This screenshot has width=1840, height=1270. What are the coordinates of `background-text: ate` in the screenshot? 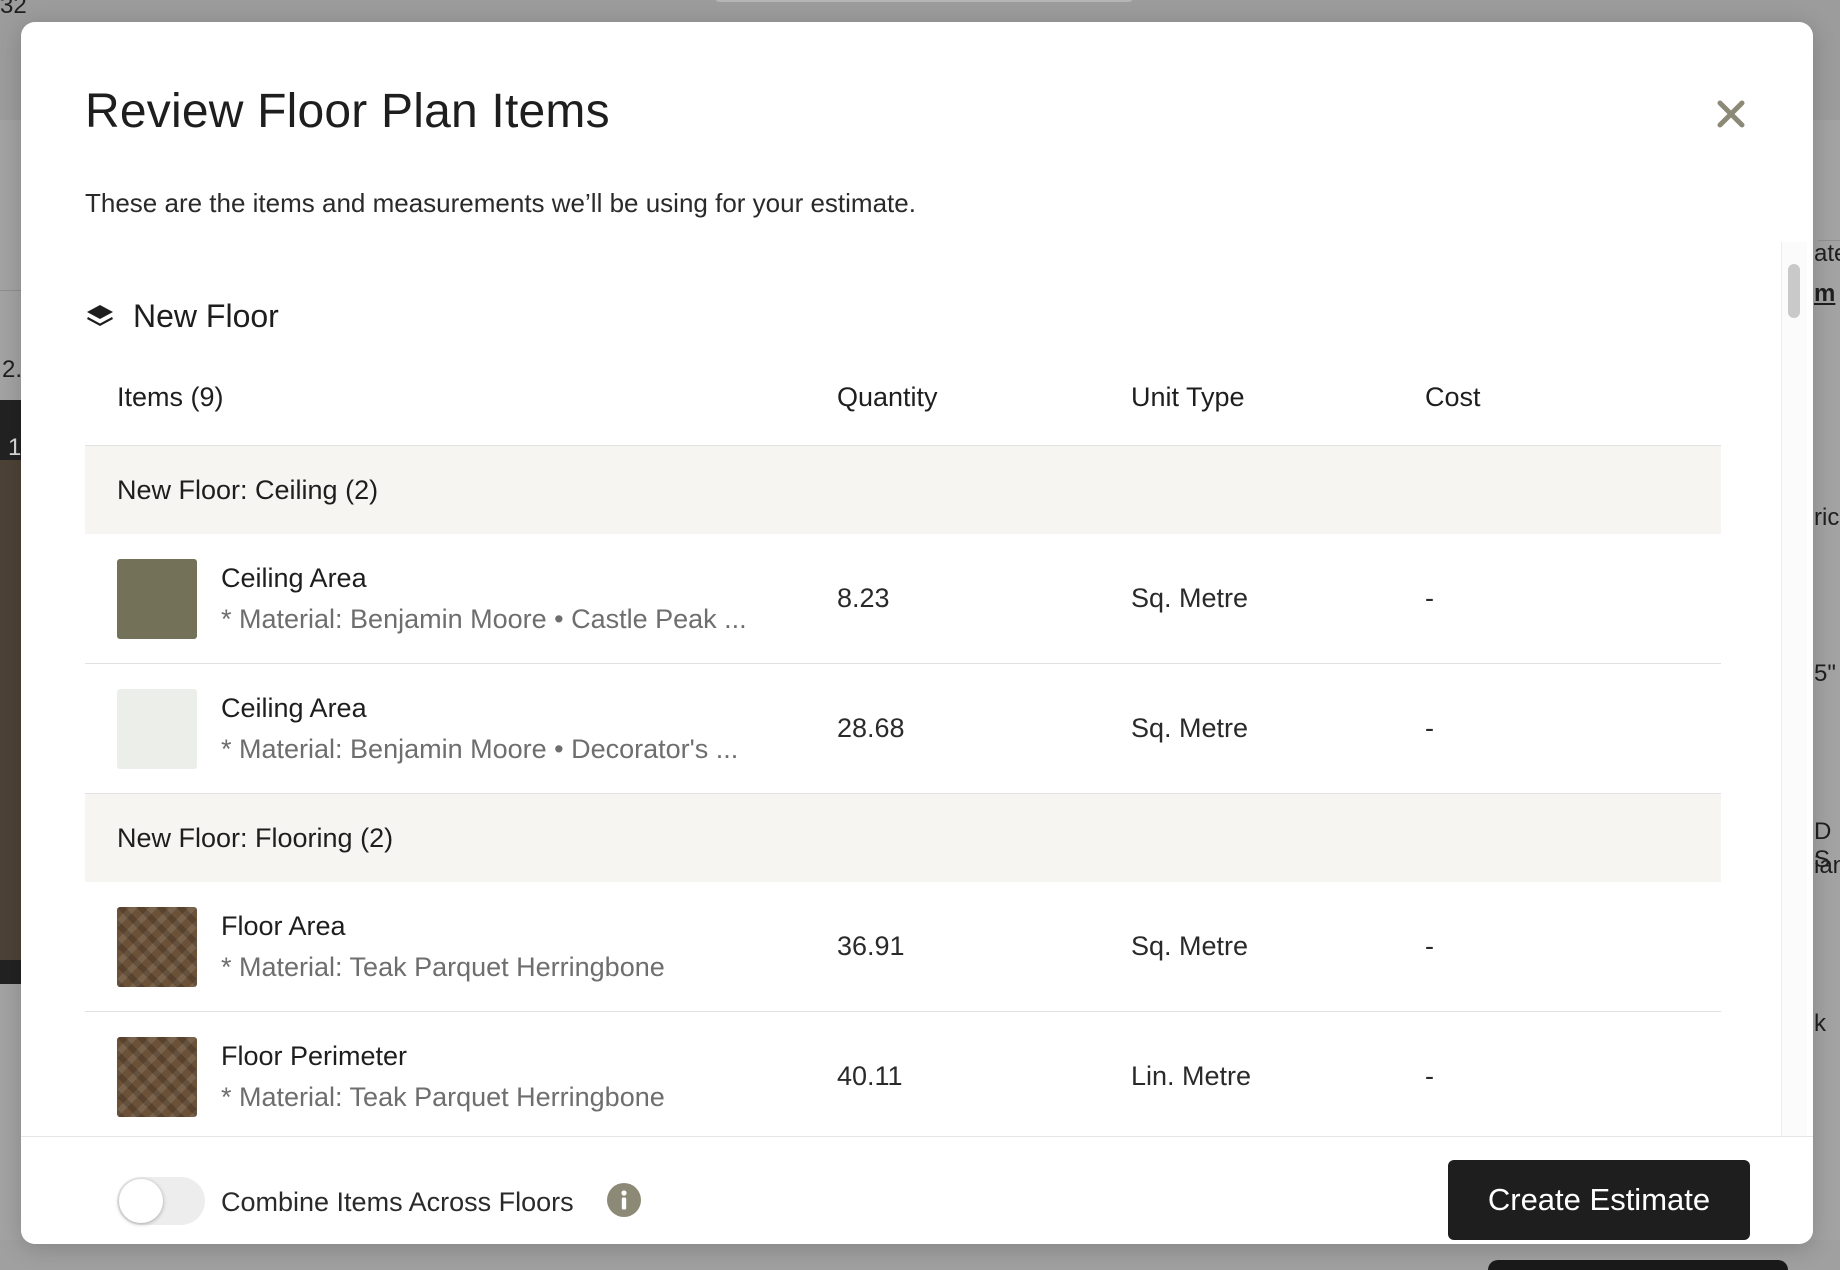 It's located at (1827, 253).